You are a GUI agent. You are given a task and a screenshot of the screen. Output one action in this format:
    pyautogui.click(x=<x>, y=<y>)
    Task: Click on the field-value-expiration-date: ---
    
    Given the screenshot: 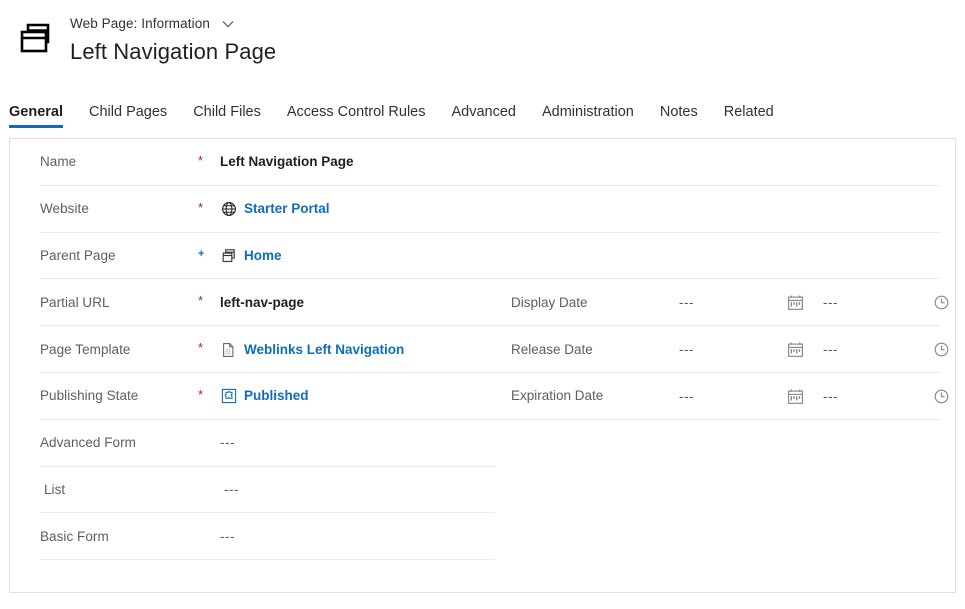 What is the action you would take?
    pyautogui.click(x=733, y=396)
    